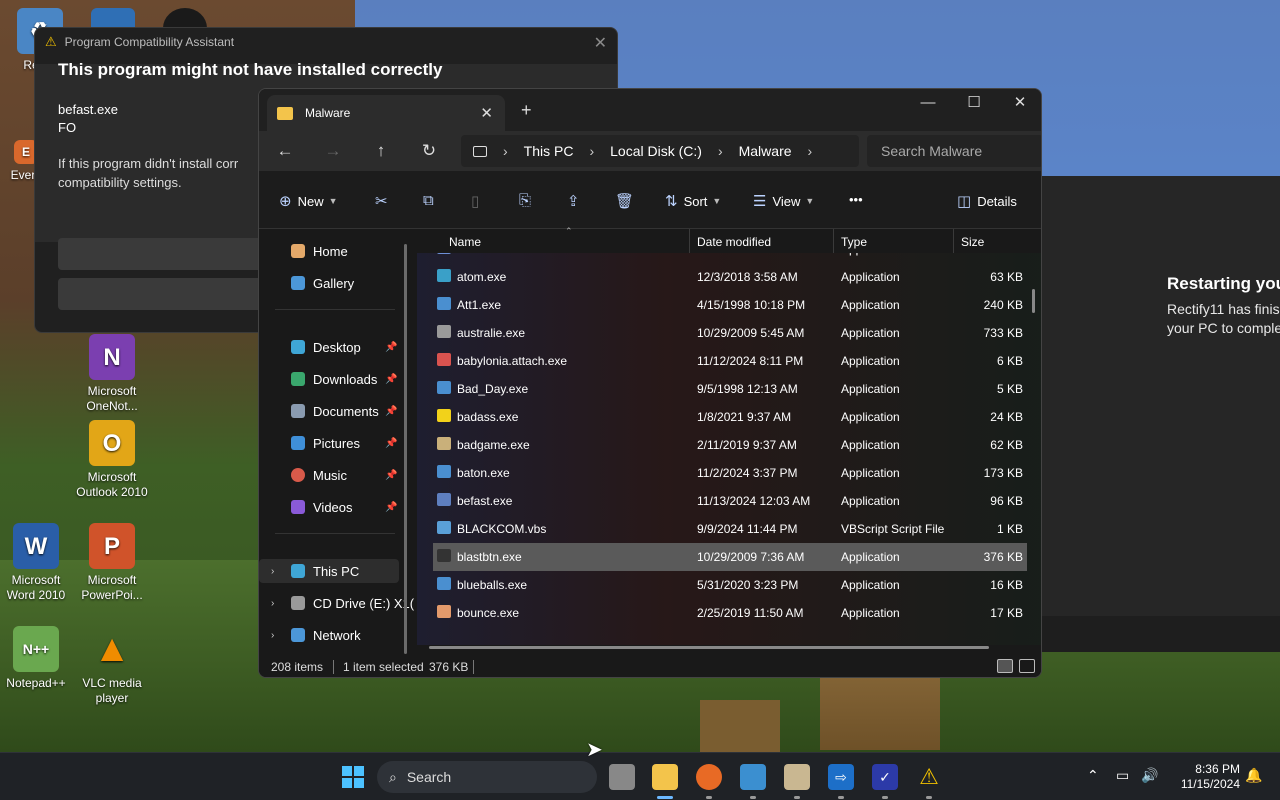  I want to click on view-button: ☰ View ▼, so click(783, 201).